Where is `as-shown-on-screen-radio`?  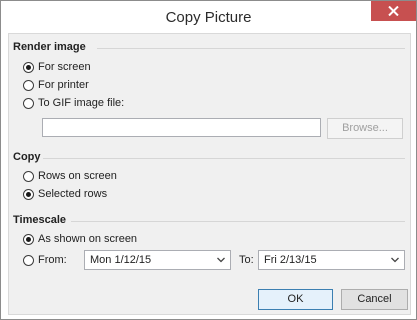
as-shown-on-screen-radio is located at coordinates (28, 239).